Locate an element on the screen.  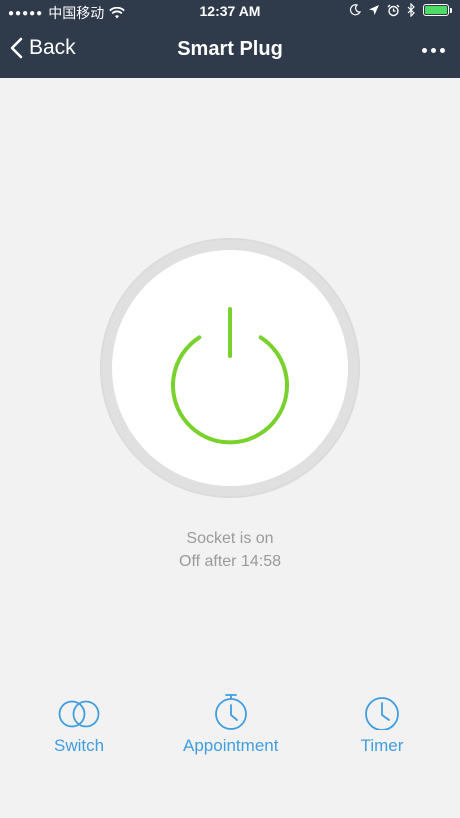
tab-timer-label: Timer is located at coordinates (382, 745).